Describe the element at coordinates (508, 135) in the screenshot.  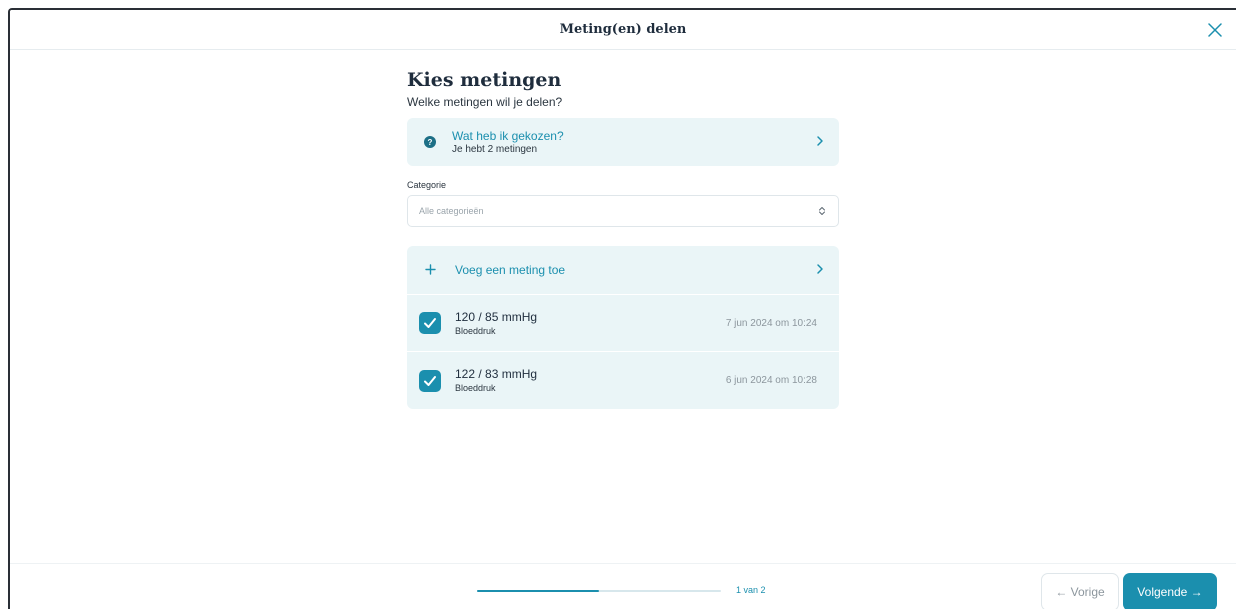
I see `selection-summary-title: Wat heb ik gekozen?` at that location.